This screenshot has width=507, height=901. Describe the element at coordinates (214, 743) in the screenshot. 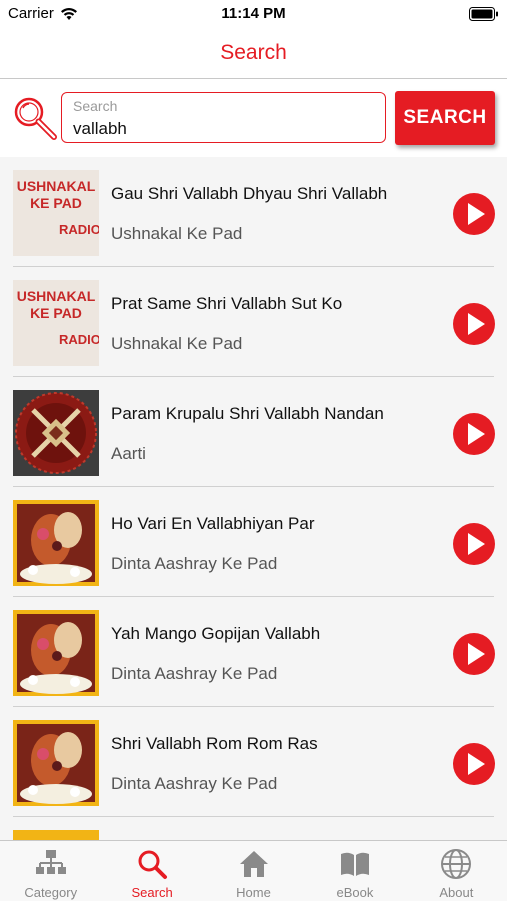

I see `song-title: Shri Vallabh Rom Rom Ras` at that location.